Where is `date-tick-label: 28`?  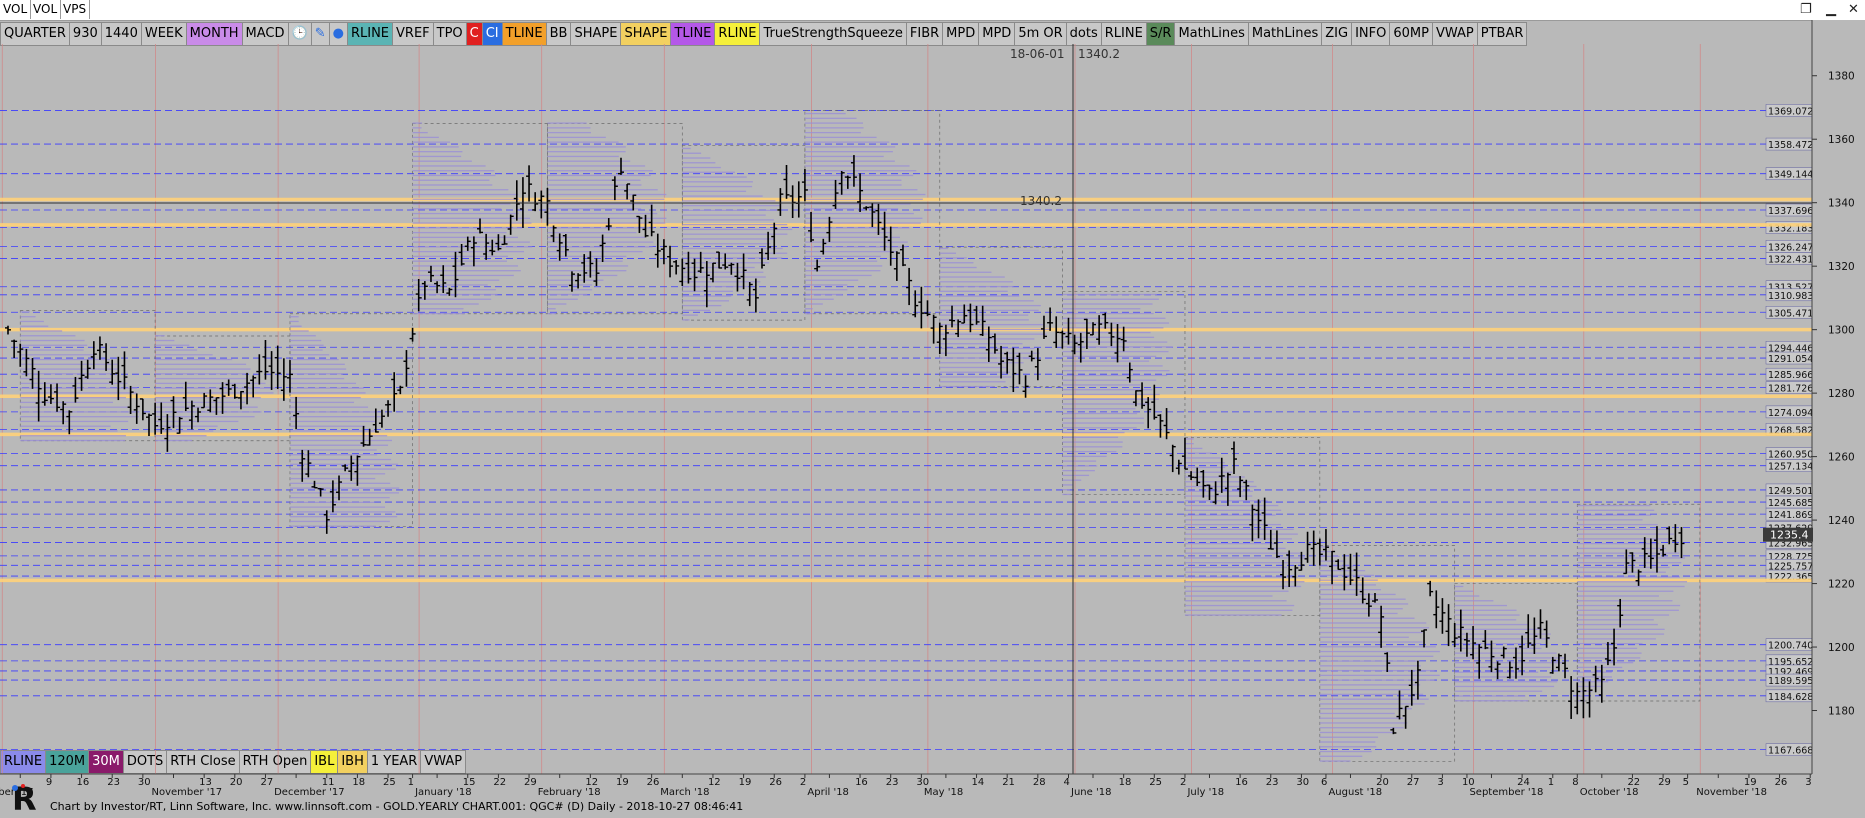 date-tick-label: 28 is located at coordinates (1039, 782).